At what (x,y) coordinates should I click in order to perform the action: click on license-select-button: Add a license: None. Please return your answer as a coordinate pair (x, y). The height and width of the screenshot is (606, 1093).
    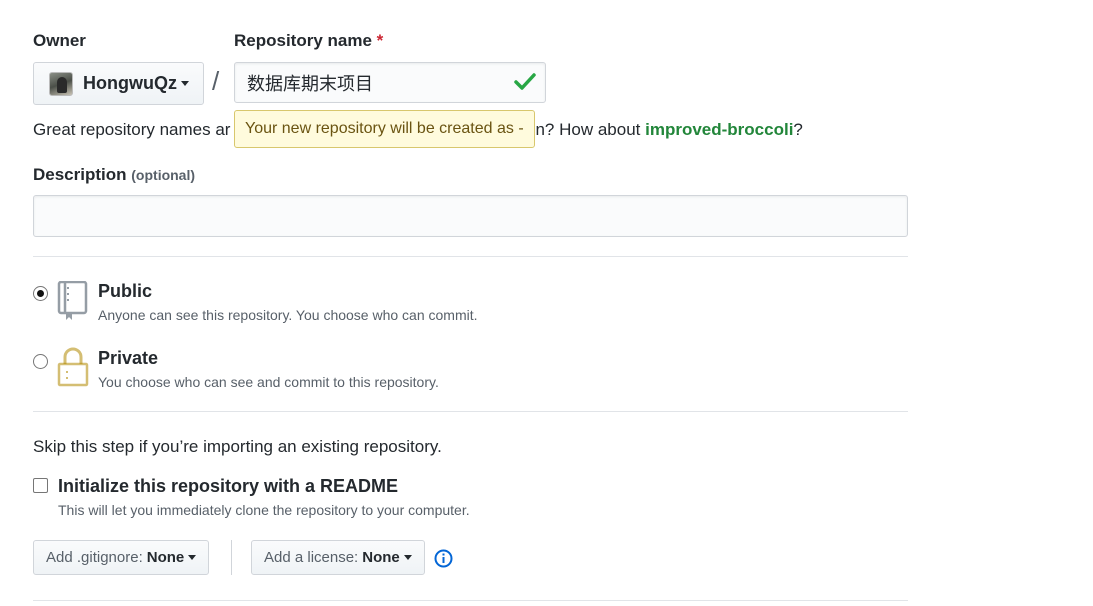
    Looking at the image, I should click on (338, 557).